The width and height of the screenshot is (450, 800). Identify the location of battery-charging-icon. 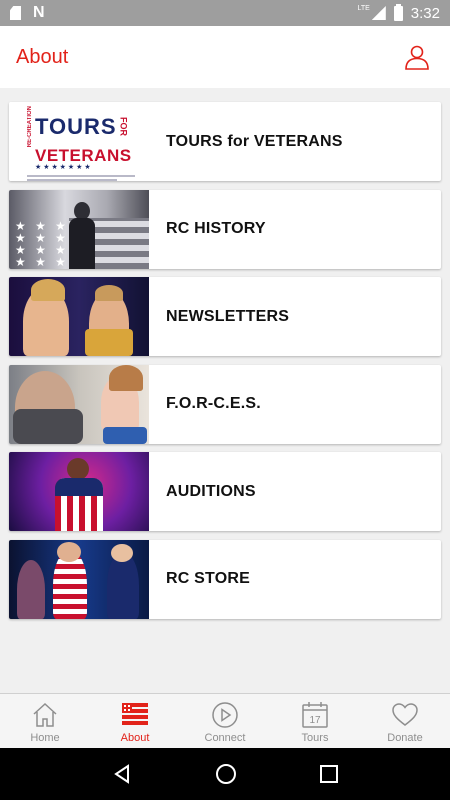
(398, 12).